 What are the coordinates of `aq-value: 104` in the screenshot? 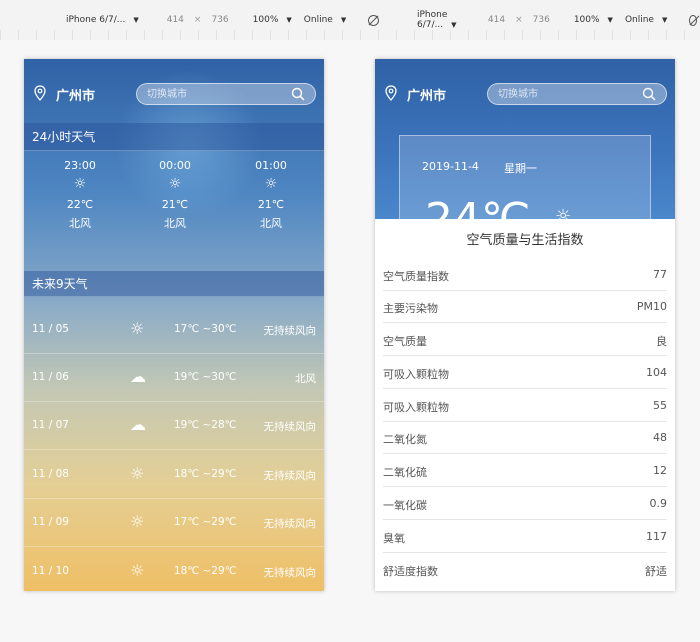 It's located at (656, 372).